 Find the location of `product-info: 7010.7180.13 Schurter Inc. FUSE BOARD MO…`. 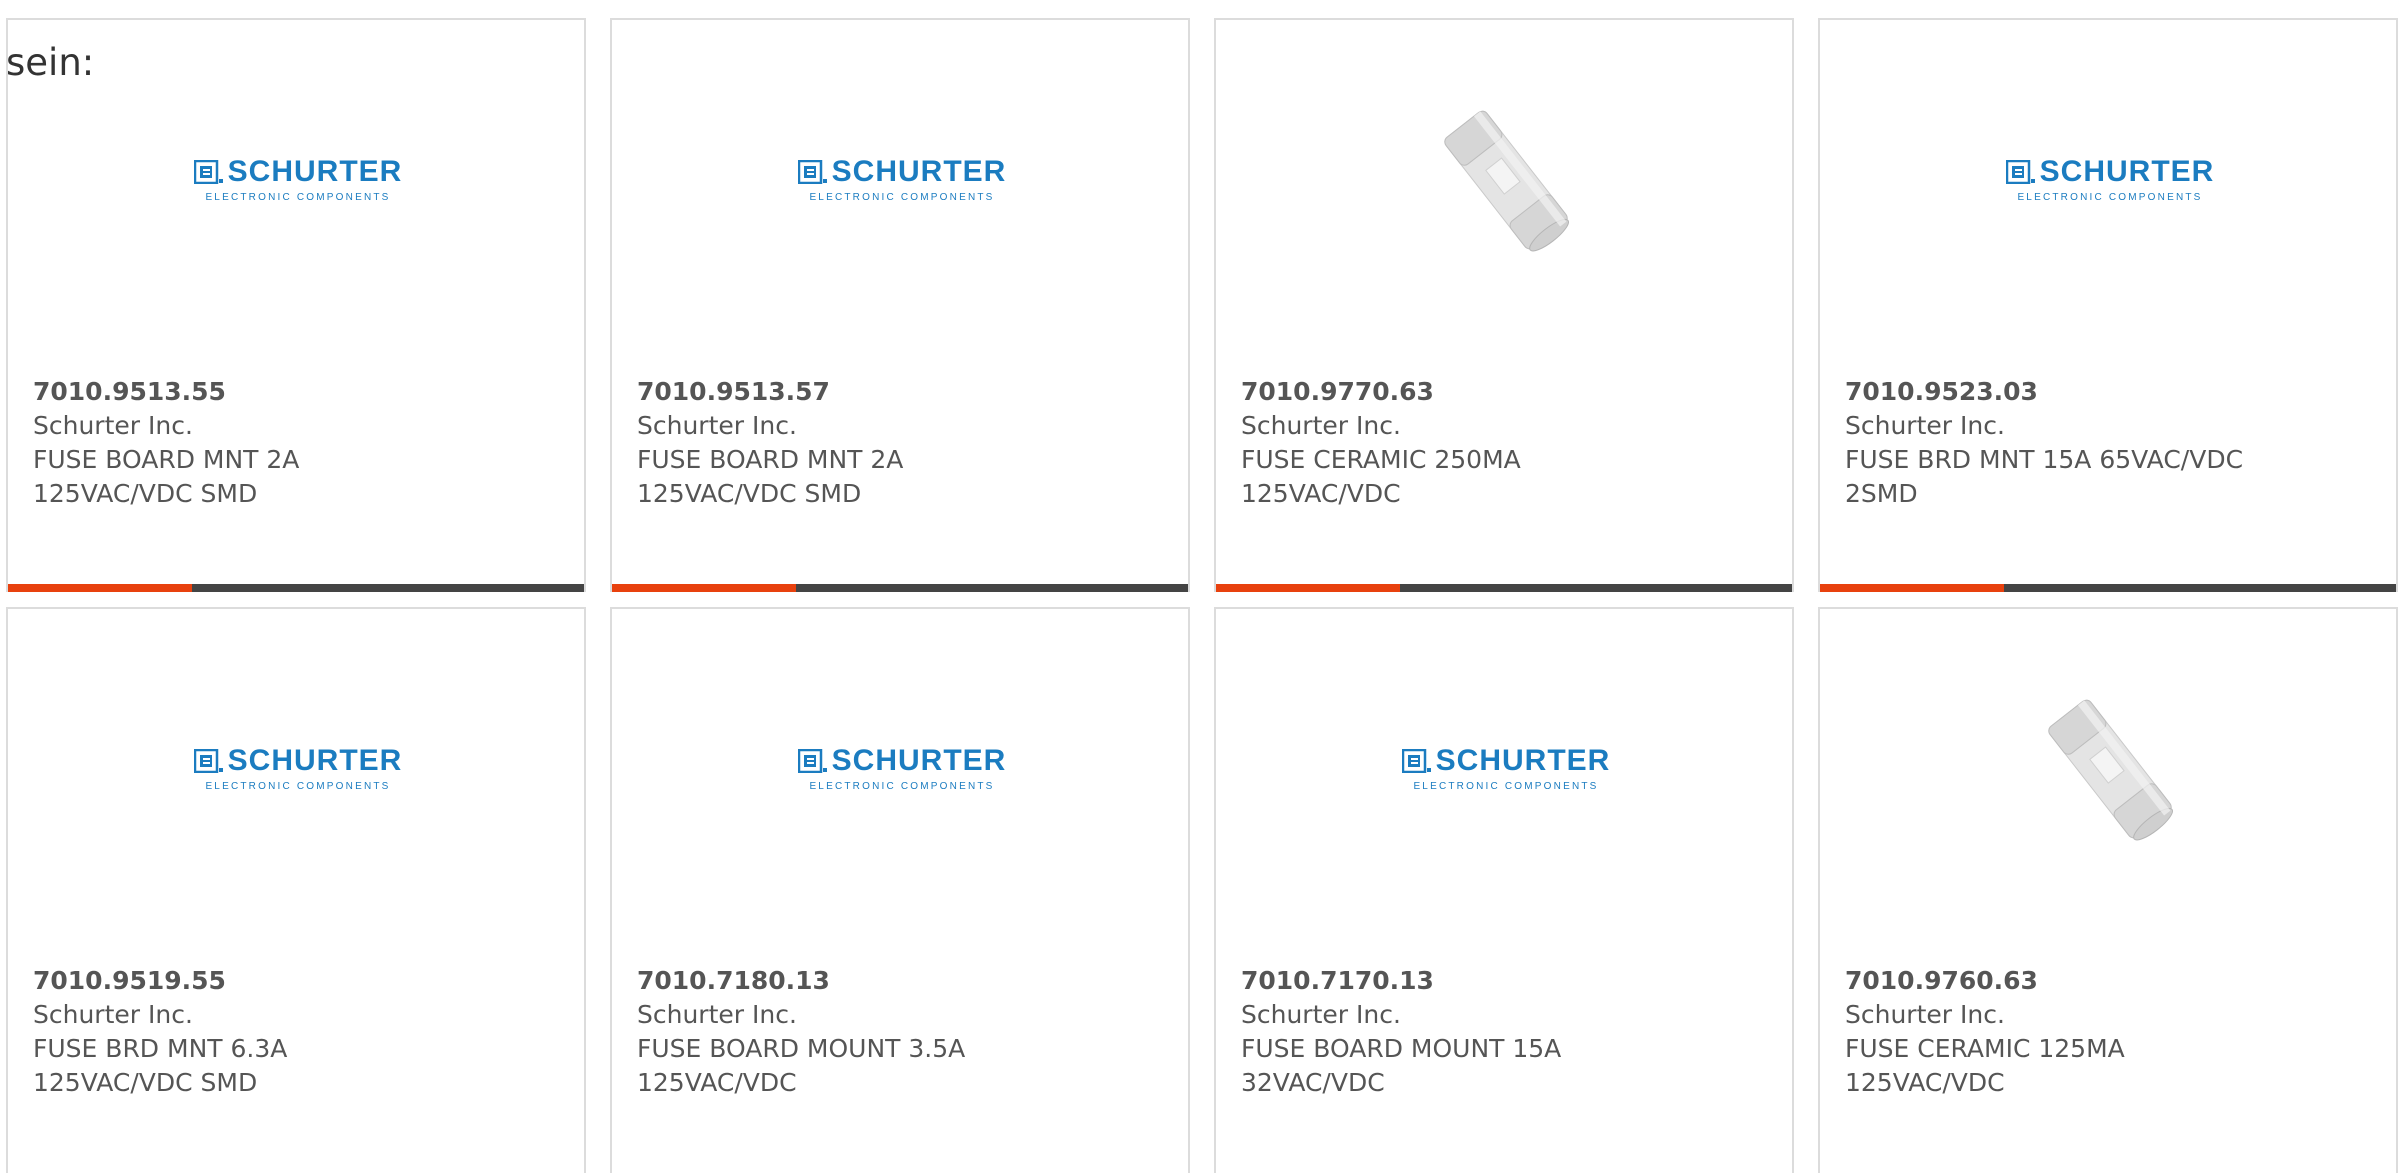

product-info: 7010.7180.13 Schurter Inc. FUSE BOARD MO… is located at coordinates (902, 1032).